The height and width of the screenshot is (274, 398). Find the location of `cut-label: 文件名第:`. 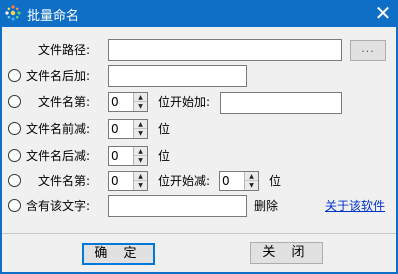

cut-label: 文件名第: is located at coordinates (64, 181).